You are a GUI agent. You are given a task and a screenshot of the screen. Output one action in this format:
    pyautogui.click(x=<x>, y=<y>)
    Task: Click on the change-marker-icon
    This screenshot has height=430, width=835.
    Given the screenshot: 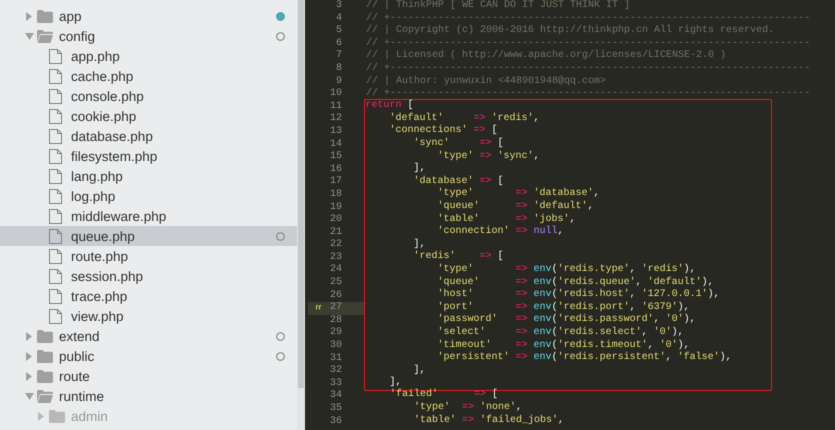 What is the action you would take?
    pyautogui.click(x=319, y=307)
    